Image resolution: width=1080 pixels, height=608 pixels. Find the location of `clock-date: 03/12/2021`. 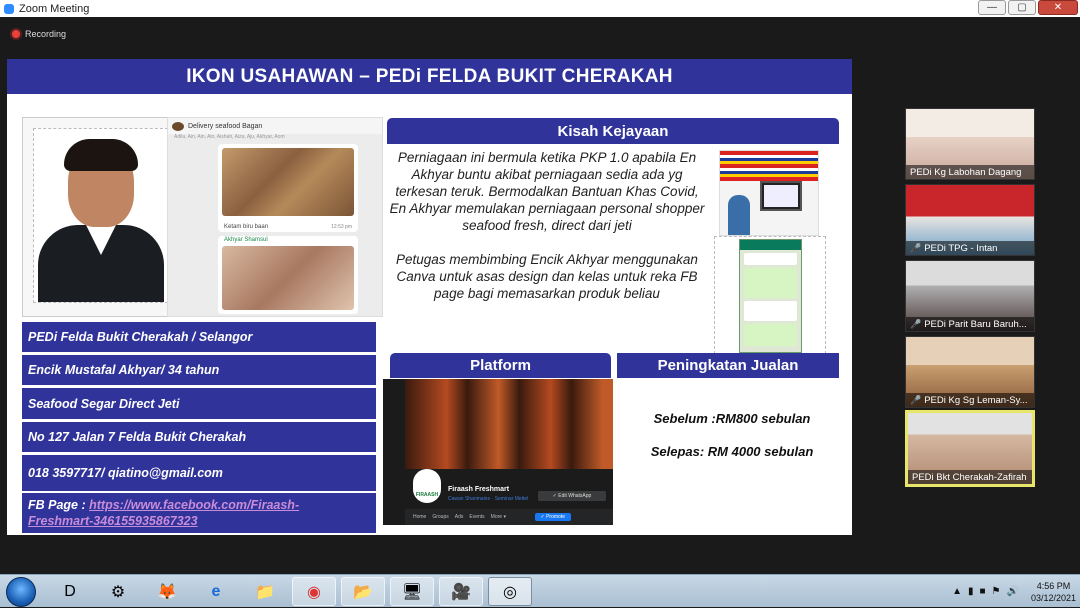

clock-date: 03/12/2021 is located at coordinates (1053, 597).